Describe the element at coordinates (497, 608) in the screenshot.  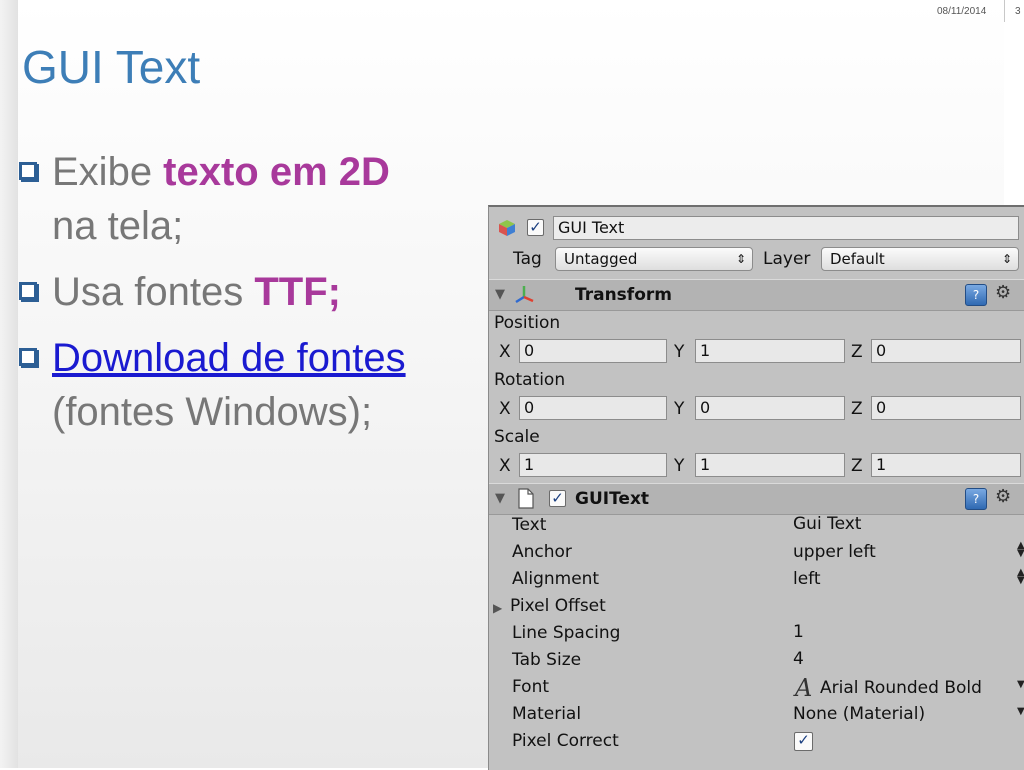
I see `expand-triangle-icon: ▶` at that location.